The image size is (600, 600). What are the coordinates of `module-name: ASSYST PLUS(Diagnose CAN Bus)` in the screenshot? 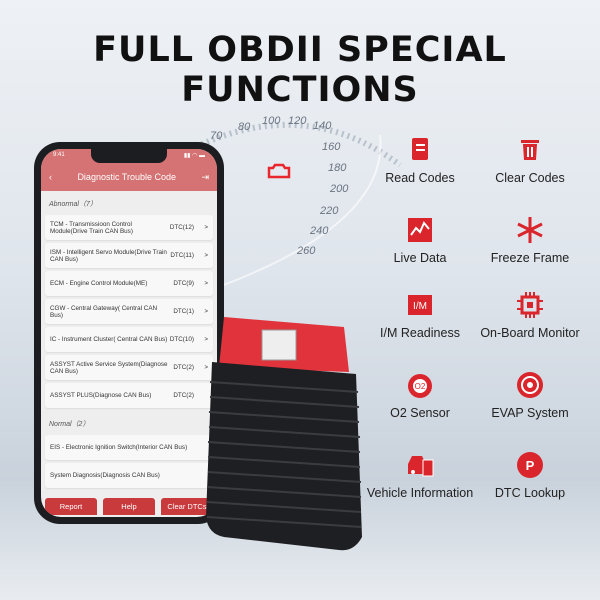 It's located at (101, 395).